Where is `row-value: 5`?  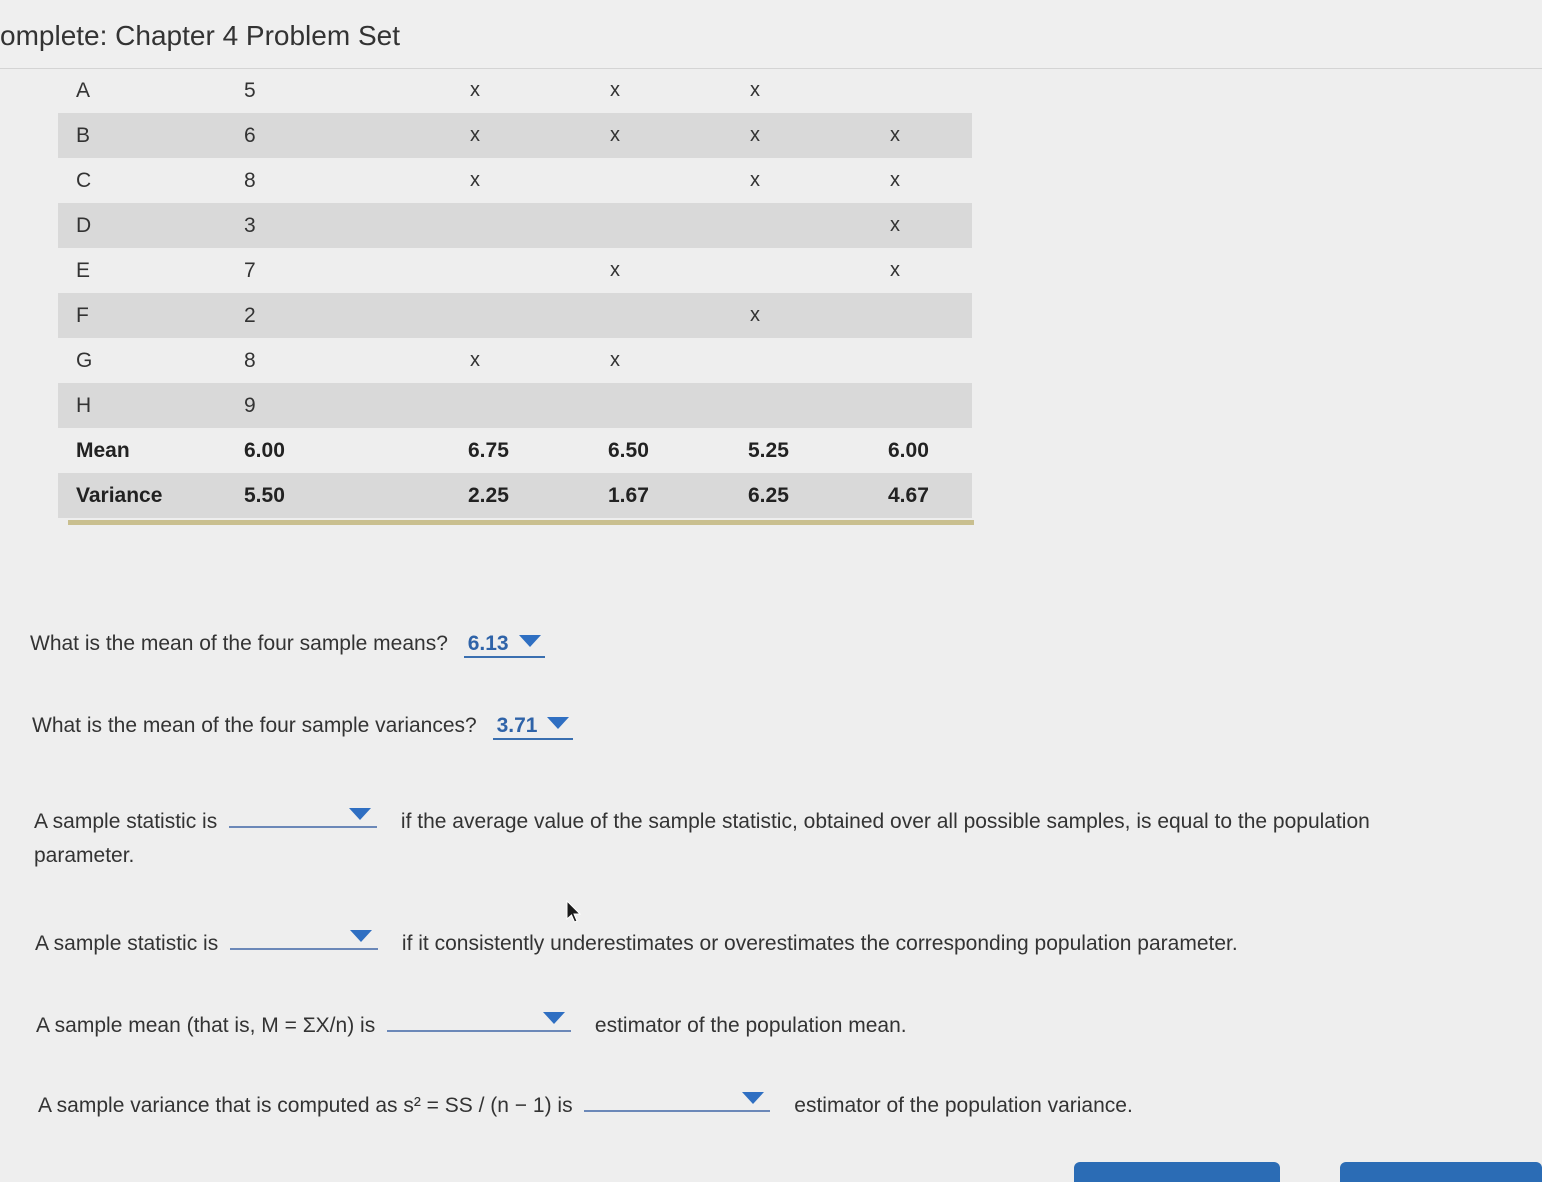 row-value: 5 is located at coordinates (250, 90).